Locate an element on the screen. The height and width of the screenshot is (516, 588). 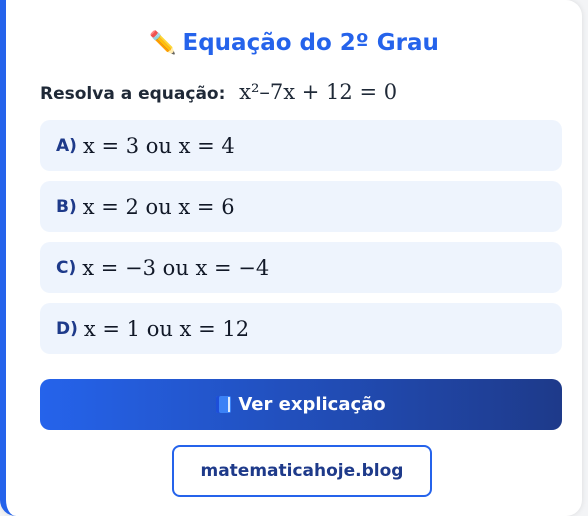
option-letter: D) is located at coordinates (67, 328).